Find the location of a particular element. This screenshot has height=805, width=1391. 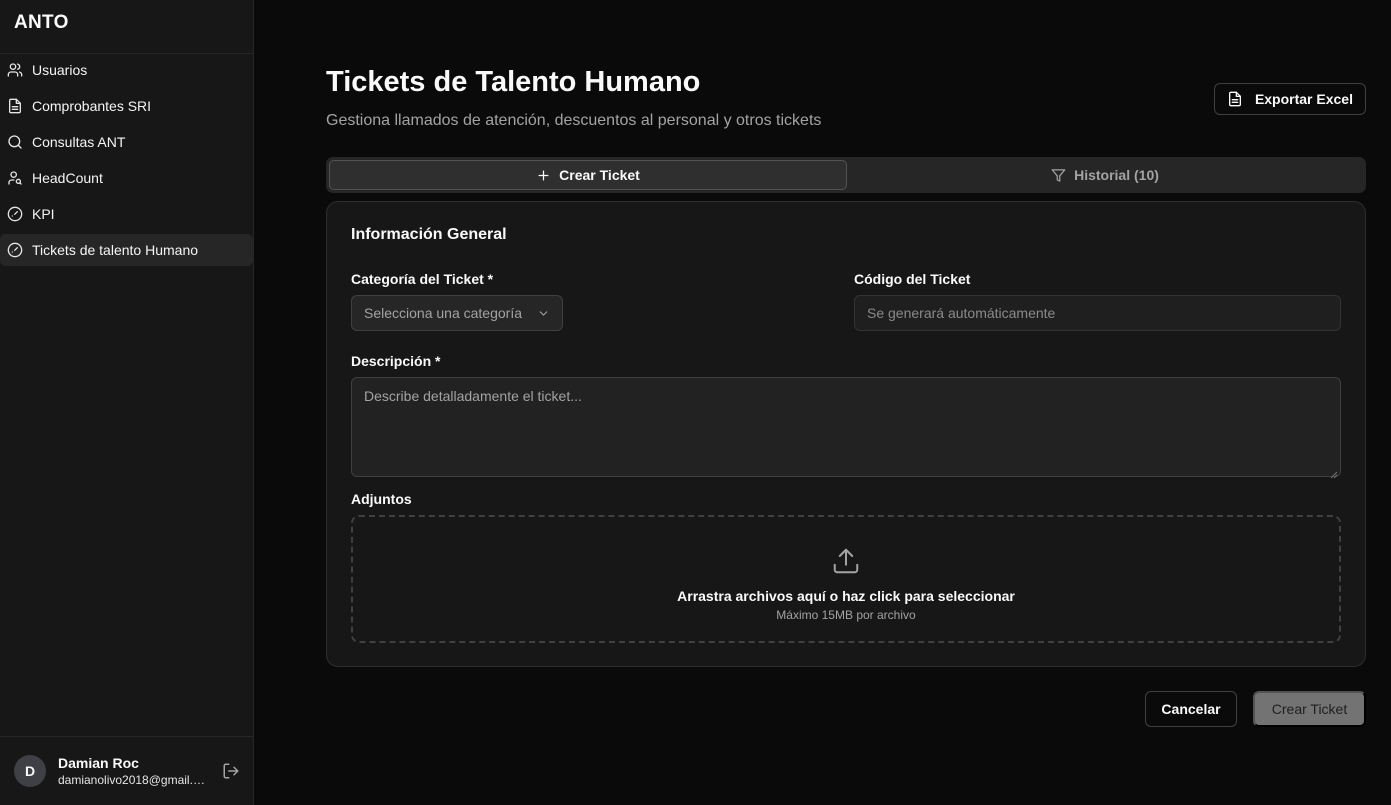

chevron-down-icon is located at coordinates (543, 313).